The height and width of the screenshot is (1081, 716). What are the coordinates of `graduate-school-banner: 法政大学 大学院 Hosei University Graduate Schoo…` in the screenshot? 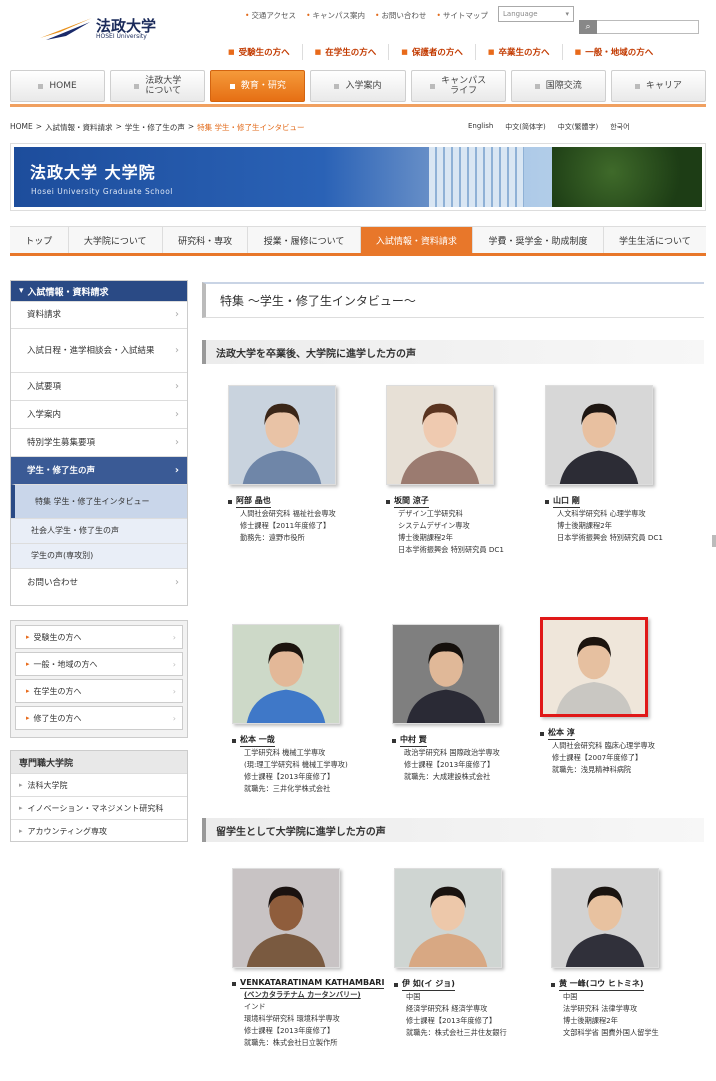 It's located at (358, 177).